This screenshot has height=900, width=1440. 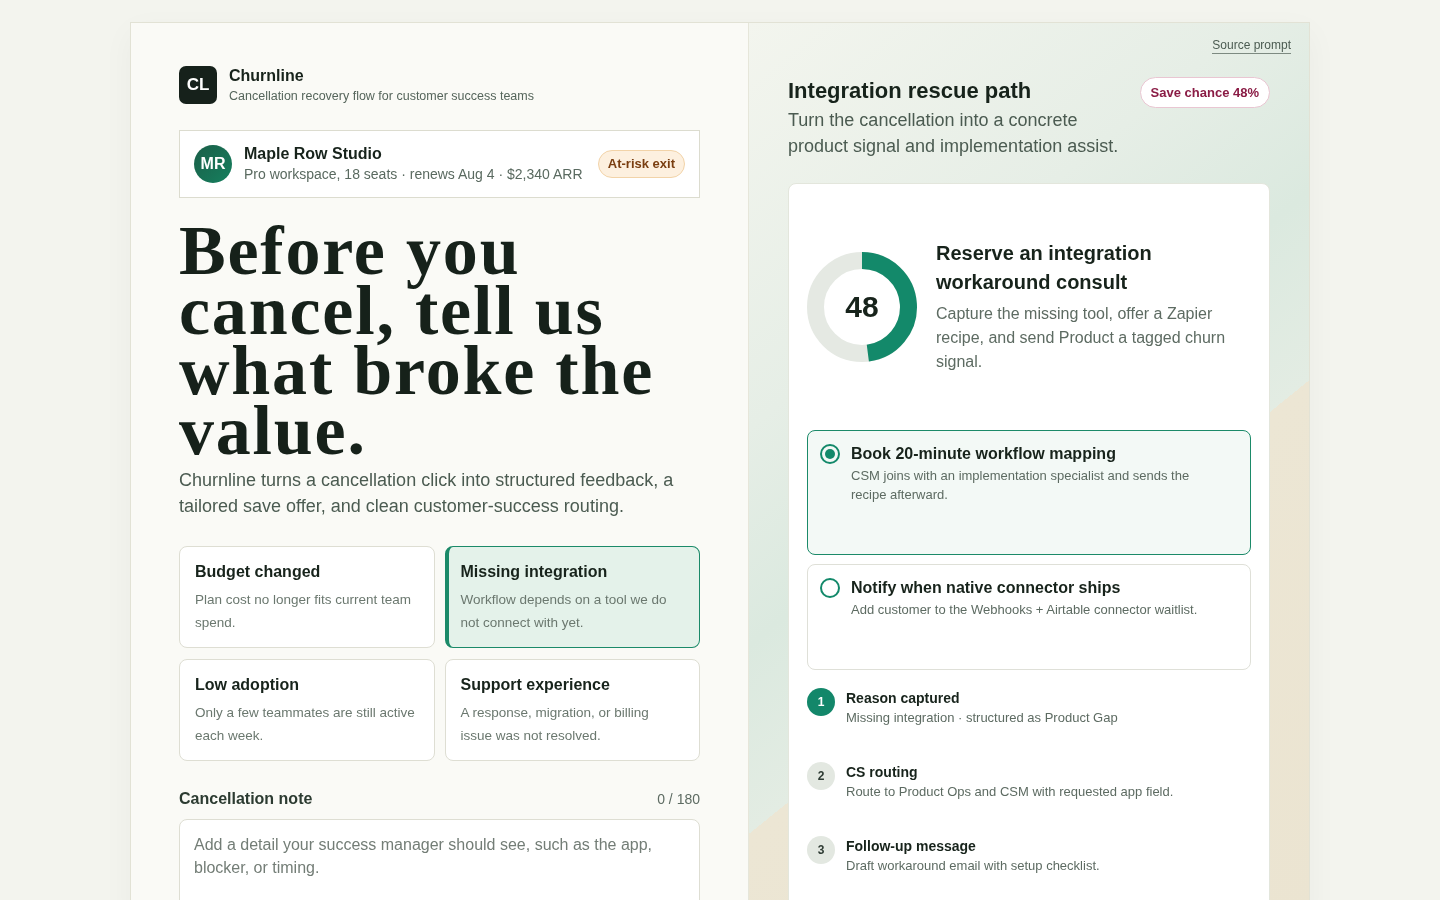 I want to click on brand-tagline: Cancellation recovery flow for customer success teams, so click(x=381, y=96).